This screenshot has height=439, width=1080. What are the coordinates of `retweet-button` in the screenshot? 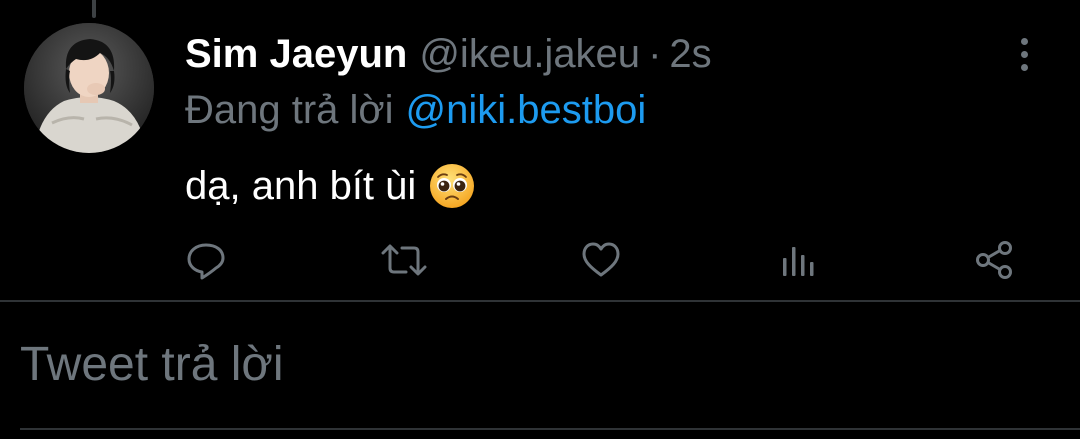 It's located at (404, 260).